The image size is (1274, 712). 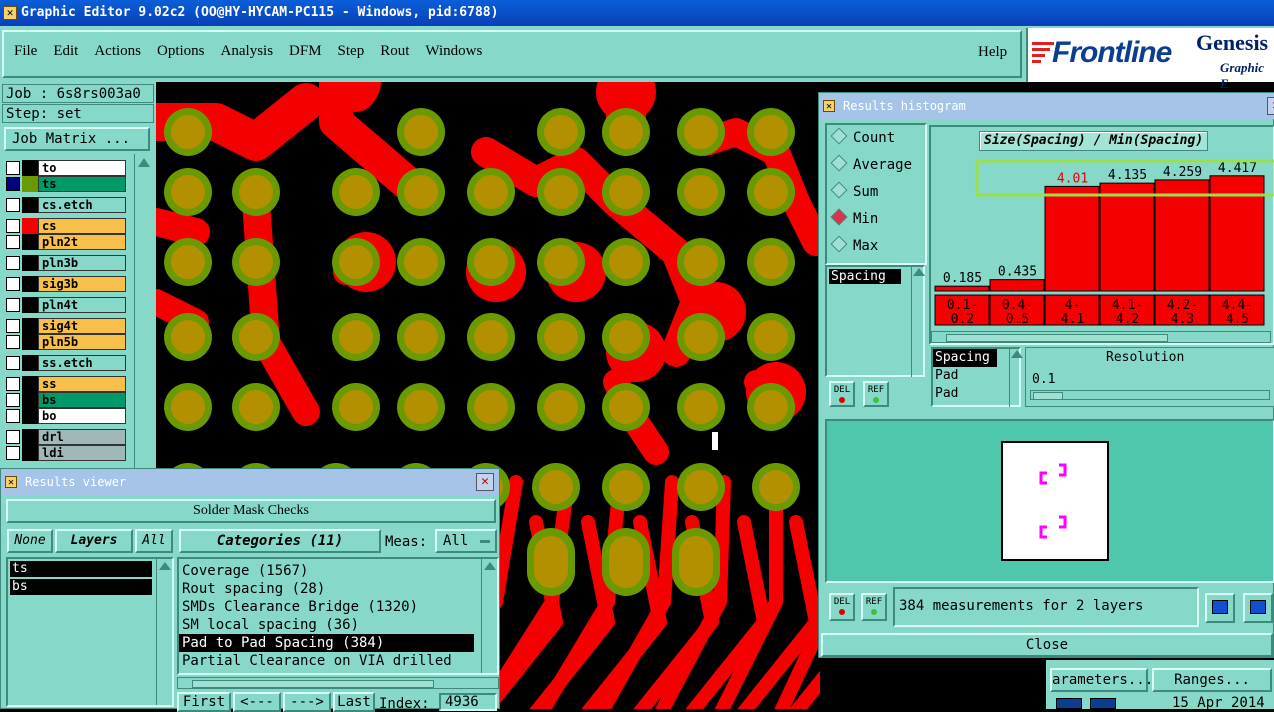 I want to click on layer-row-pln3b: pln3b, so click(x=66, y=263).